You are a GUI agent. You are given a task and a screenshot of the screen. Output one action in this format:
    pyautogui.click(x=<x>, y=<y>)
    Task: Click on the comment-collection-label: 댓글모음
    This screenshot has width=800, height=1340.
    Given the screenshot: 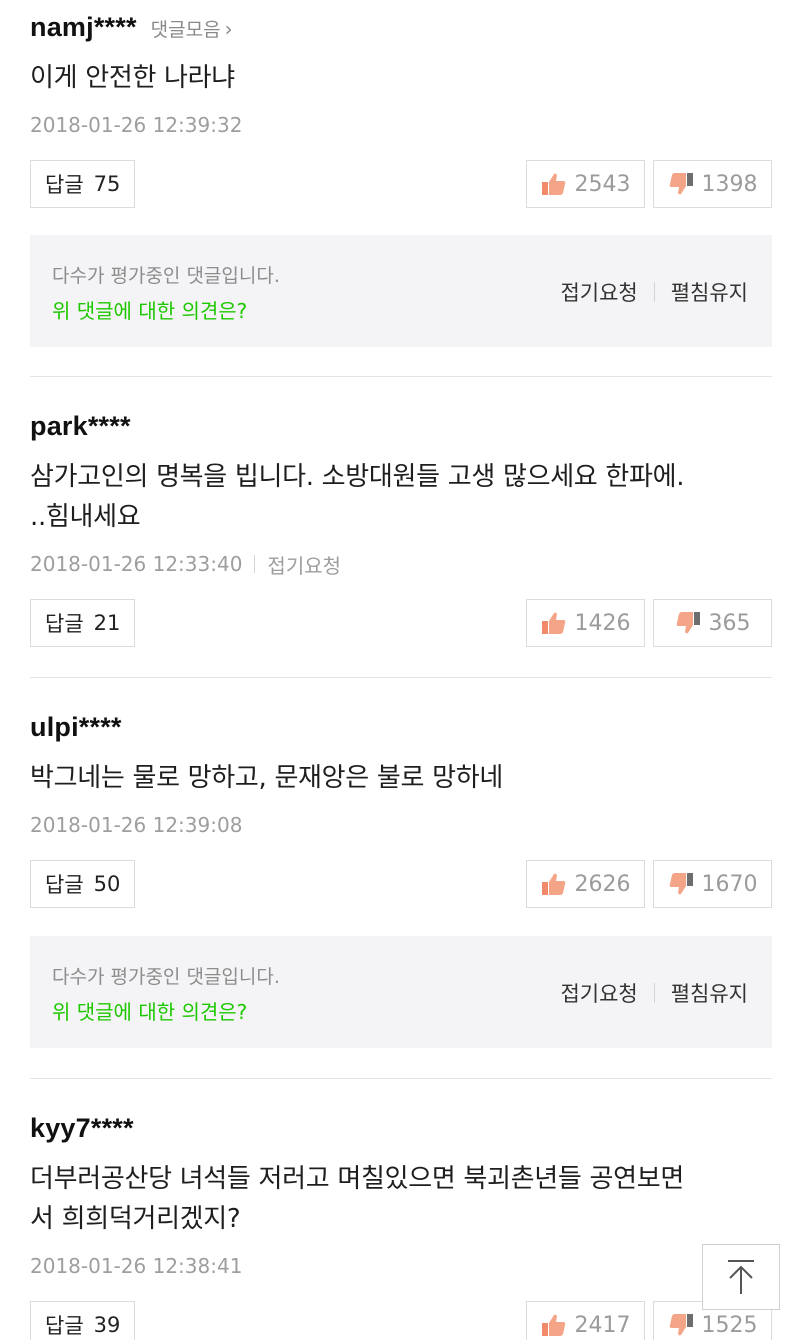 What is the action you would take?
    pyautogui.click(x=185, y=30)
    